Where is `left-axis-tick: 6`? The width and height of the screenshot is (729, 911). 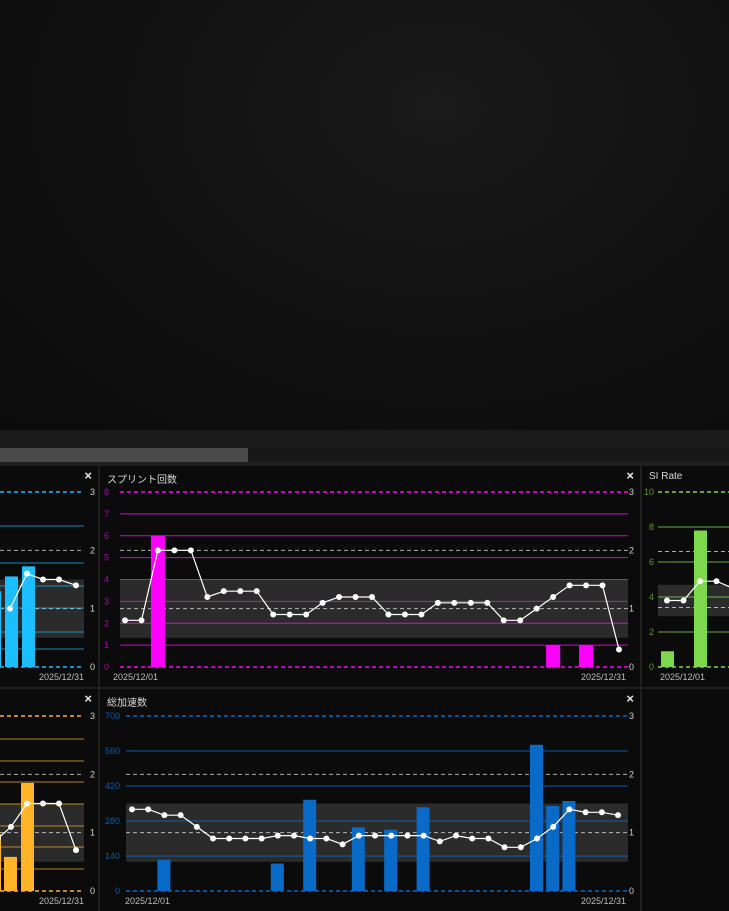 left-axis-tick: 6 is located at coordinates (651, 562).